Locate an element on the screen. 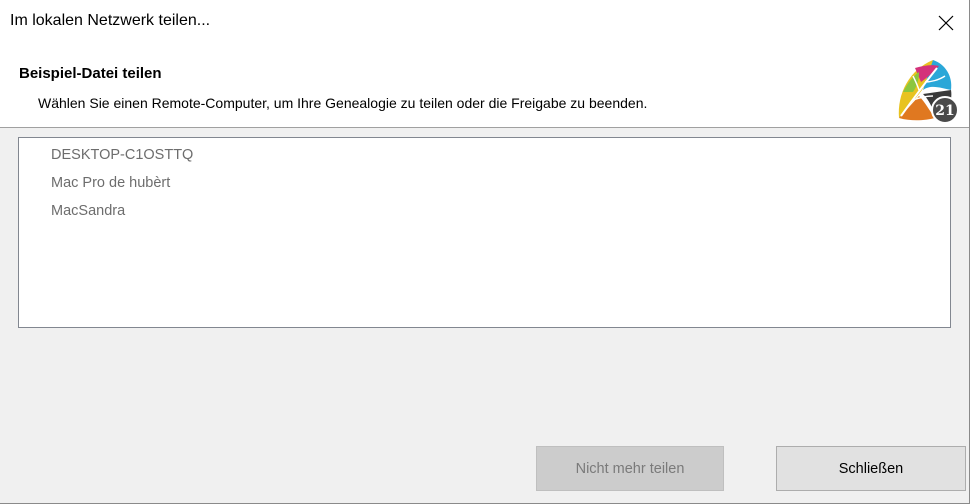 The image size is (970, 504). close-window-button is located at coordinates (946, 22).